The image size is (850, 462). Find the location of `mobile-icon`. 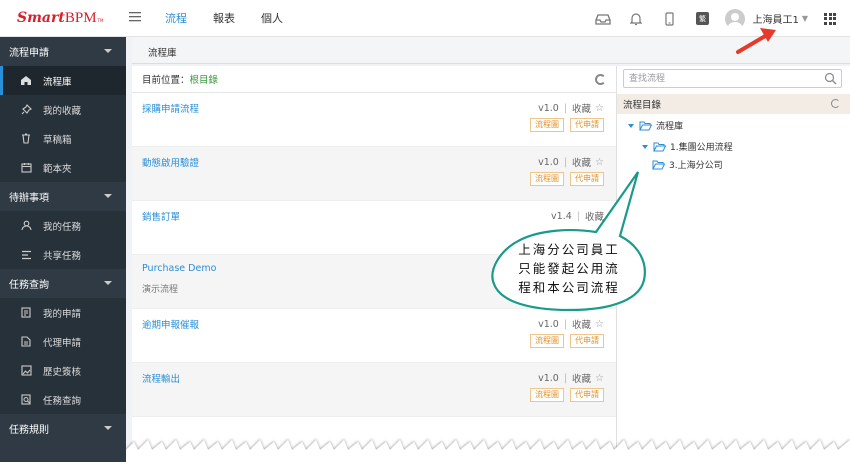

mobile-icon is located at coordinates (669, 19).